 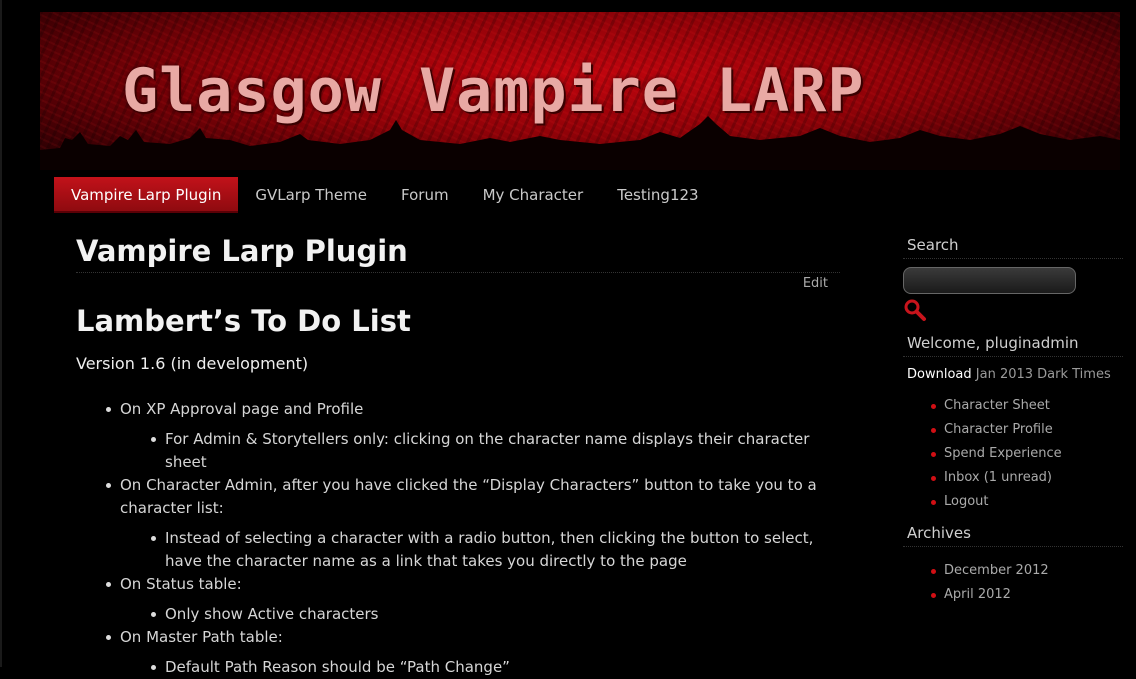 I want to click on sidebar-link-inbox: Inbox (1 unread), so click(x=1013, y=478).